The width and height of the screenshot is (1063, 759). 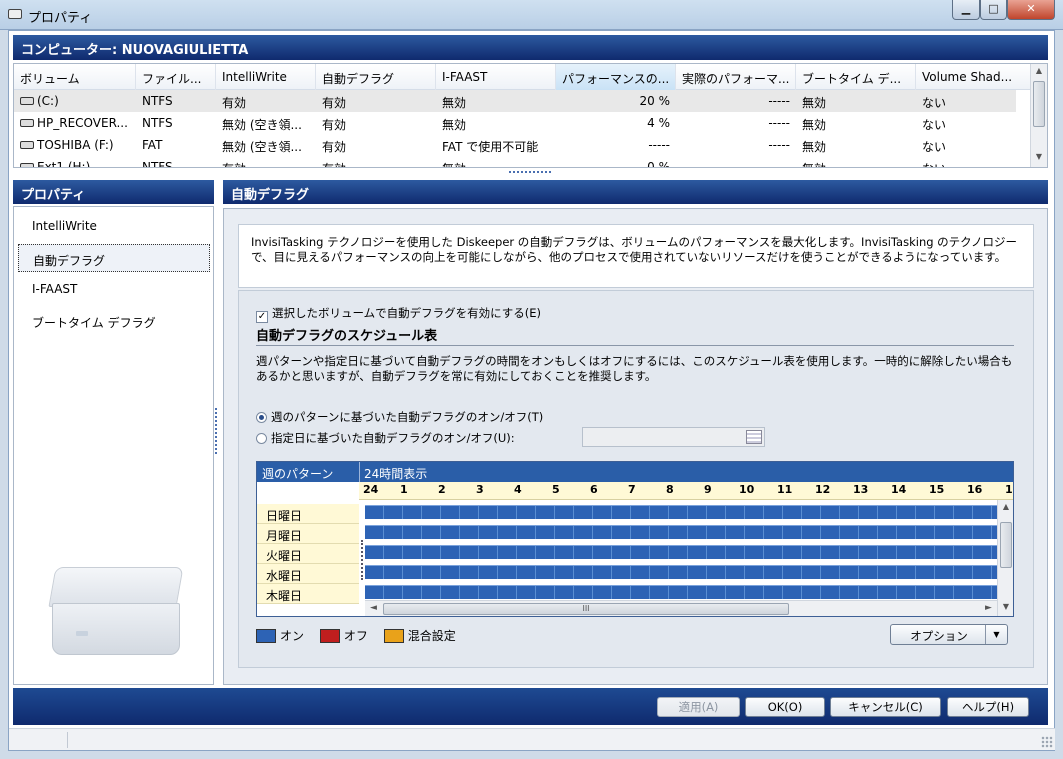 What do you see at coordinates (157, 101) in the screenshot?
I see `cell: NTFS` at bounding box center [157, 101].